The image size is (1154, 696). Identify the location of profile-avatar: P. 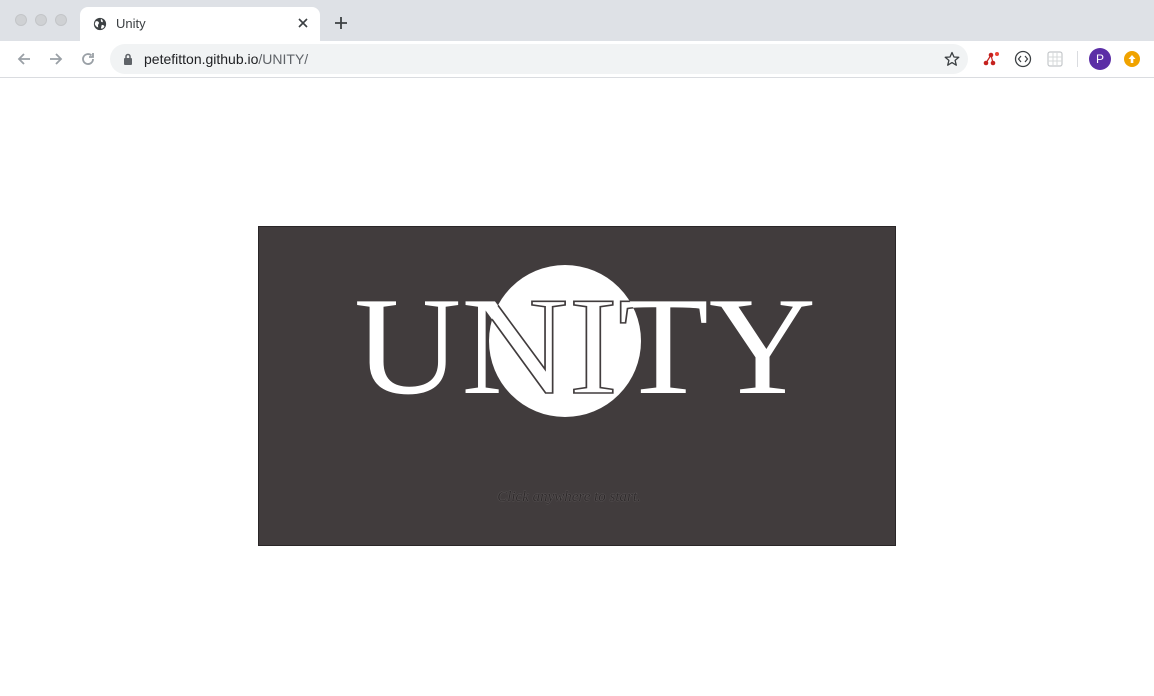
(1100, 59).